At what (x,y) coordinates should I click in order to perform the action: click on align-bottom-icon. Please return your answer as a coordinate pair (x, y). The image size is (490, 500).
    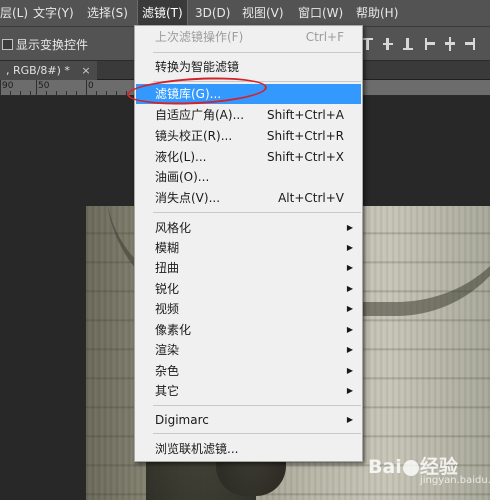
    Looking at the image, I should click on (408, 44).